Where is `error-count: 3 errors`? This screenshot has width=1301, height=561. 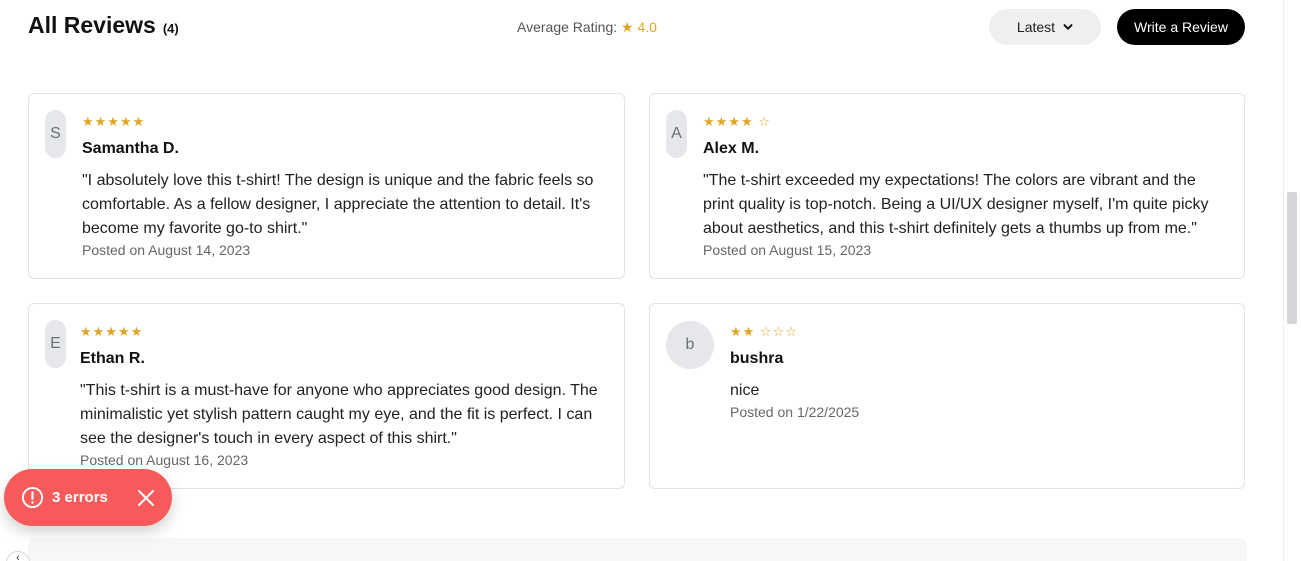
error-count: 3 errors is located at coordinates (80, 497).